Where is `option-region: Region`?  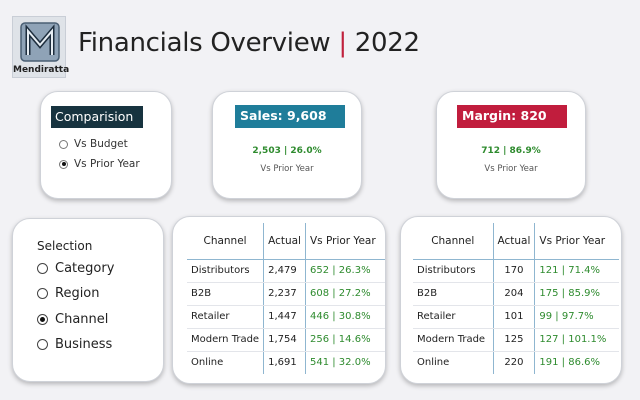 option-region: Region is located at coordinates (68, 293).